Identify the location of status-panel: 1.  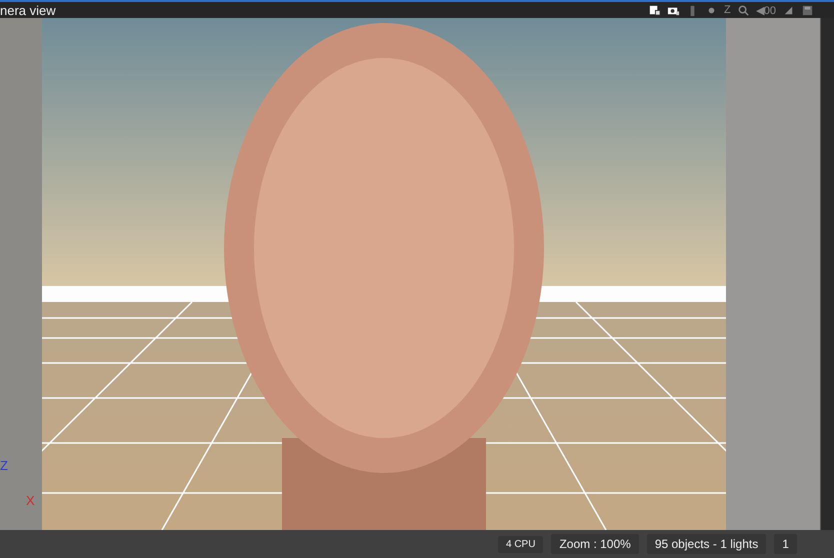
(785, 544).